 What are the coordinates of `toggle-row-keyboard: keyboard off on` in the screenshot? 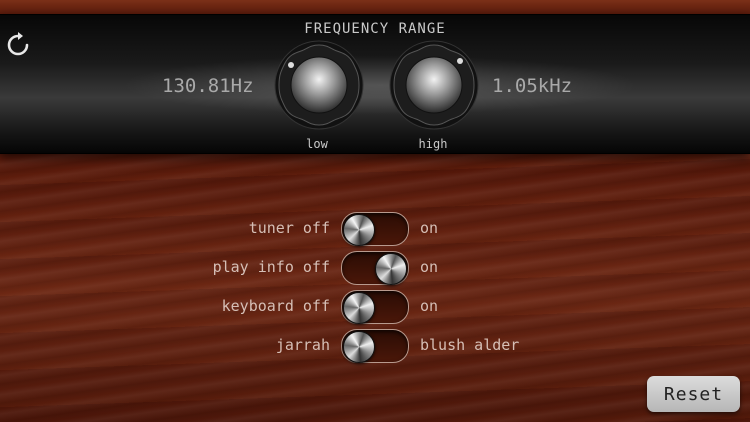 It's located at (375, 307).